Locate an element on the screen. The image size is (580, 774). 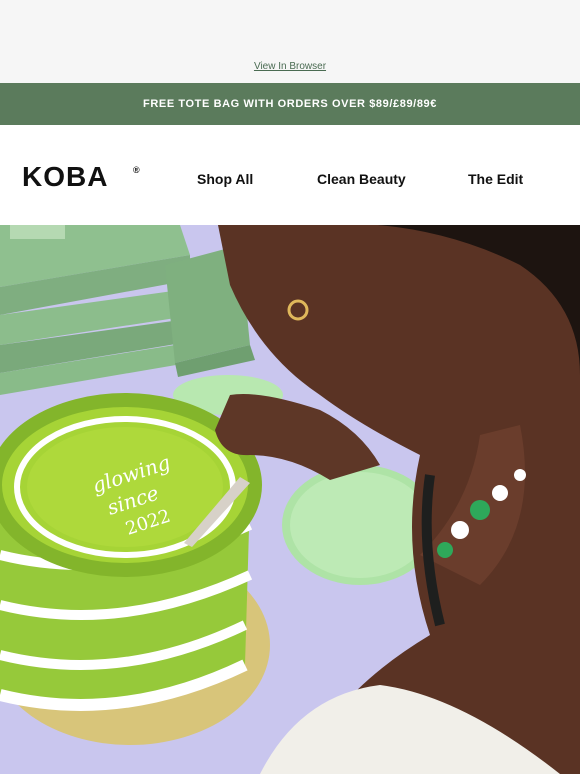
site-header: KOBA ® Shop All Clean Beauty The Edit is located at coordinates (290, 175).